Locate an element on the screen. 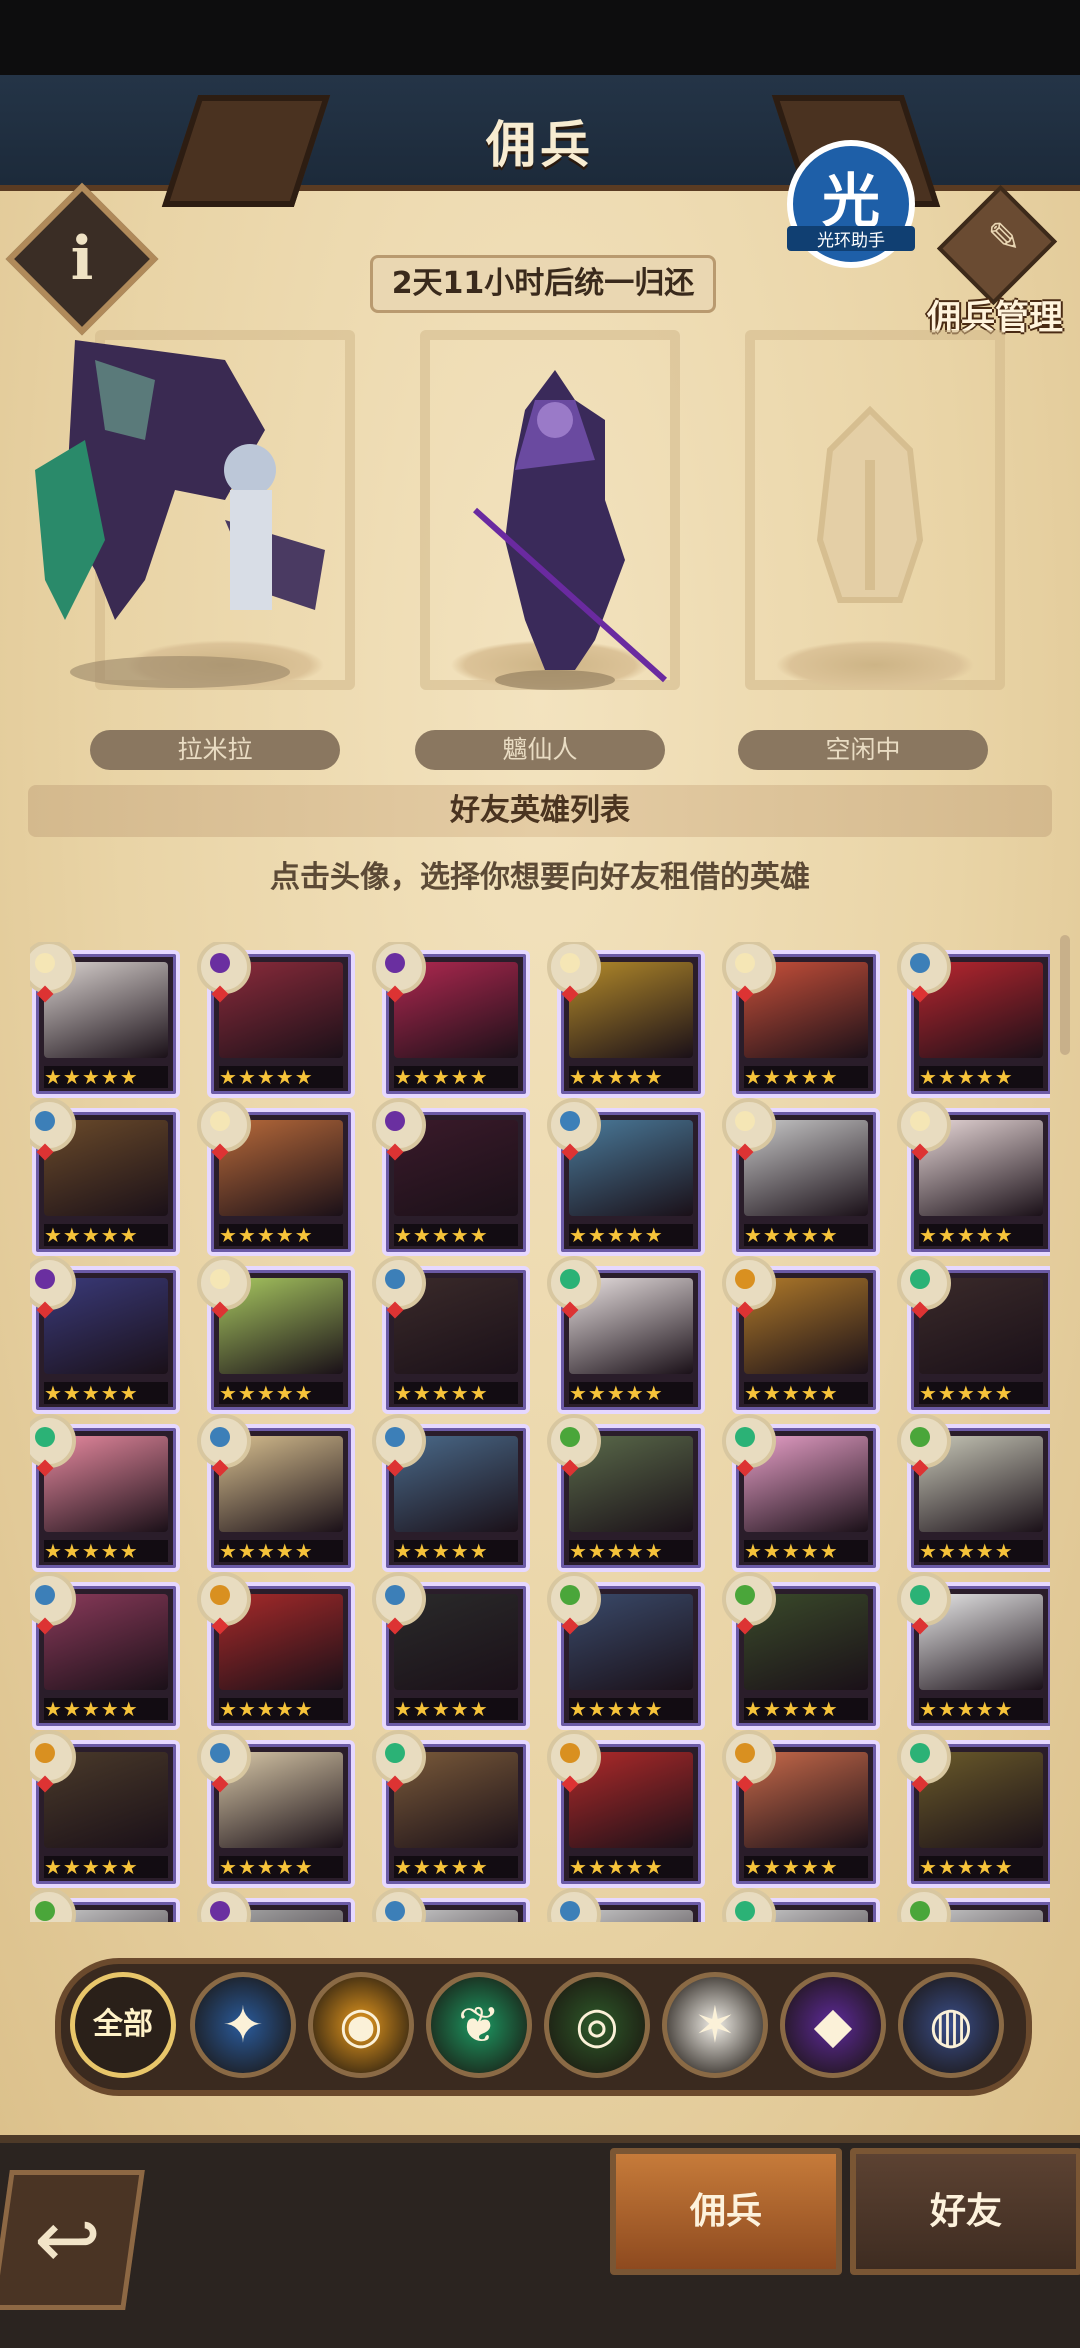 The height and width of the screenshot is (2348, 1080). slot-name-2: 魑仙人 is located at coordinates (540, 750).